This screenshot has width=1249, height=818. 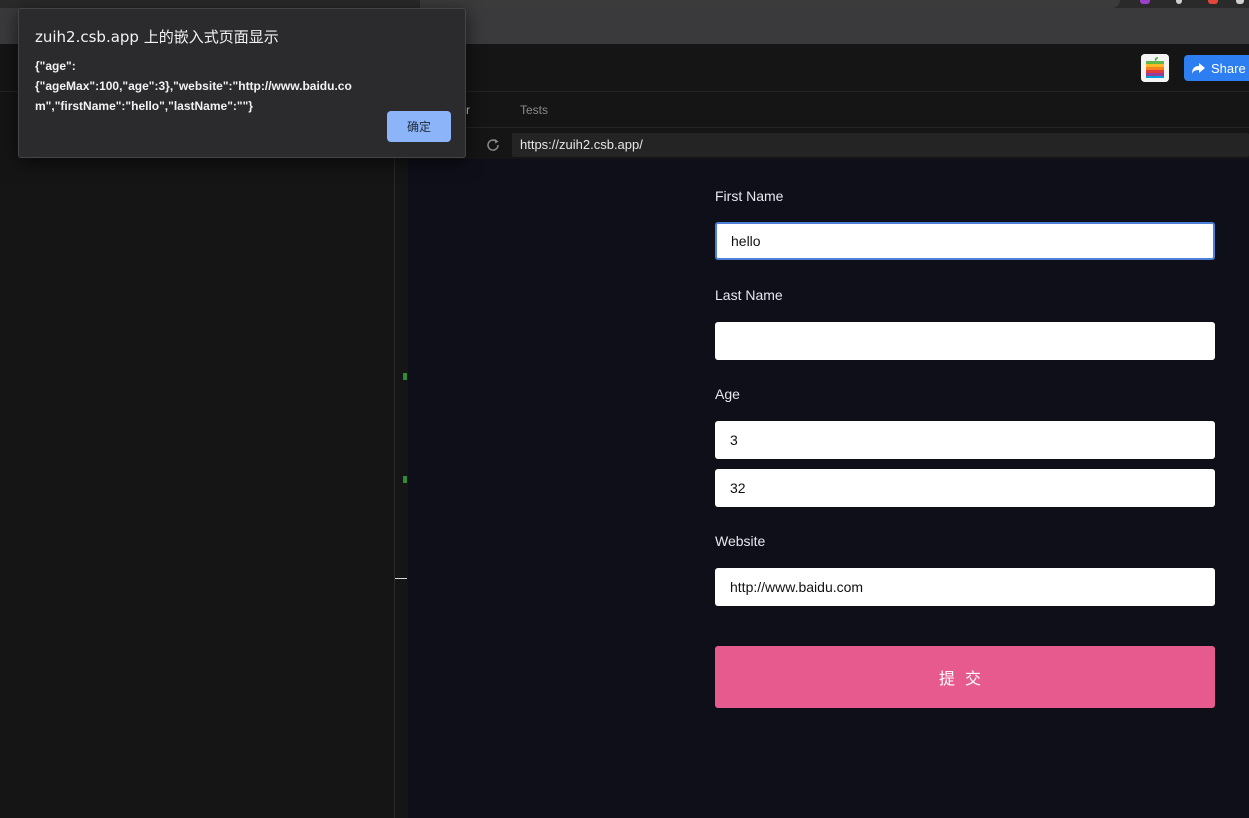 I want to click on browser-top-strip, so click(x=624, y=4).